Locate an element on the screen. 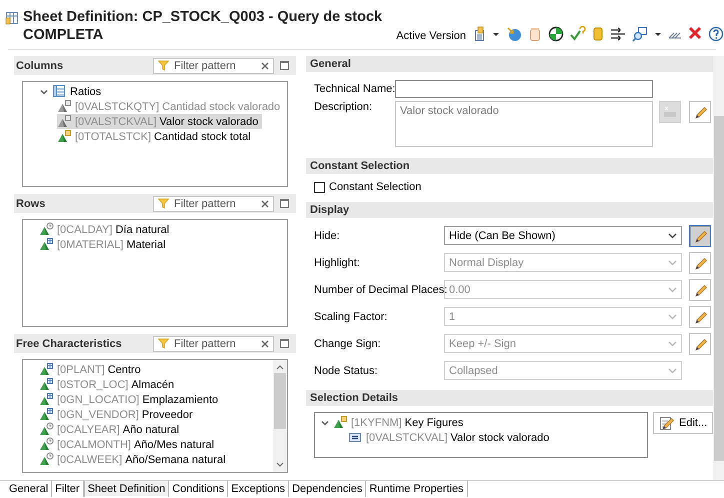 The image size is (724, 498). tree-row: [0GN_VENDOR] Proveedor is located at coordinates (118, 414).